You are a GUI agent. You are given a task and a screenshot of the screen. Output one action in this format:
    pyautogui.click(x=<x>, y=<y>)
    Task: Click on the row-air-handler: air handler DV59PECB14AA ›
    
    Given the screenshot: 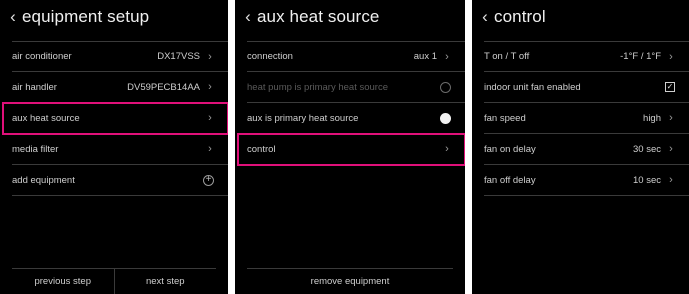 What is the action you would take?
    pyautogui.click(x=120, y=87)
    